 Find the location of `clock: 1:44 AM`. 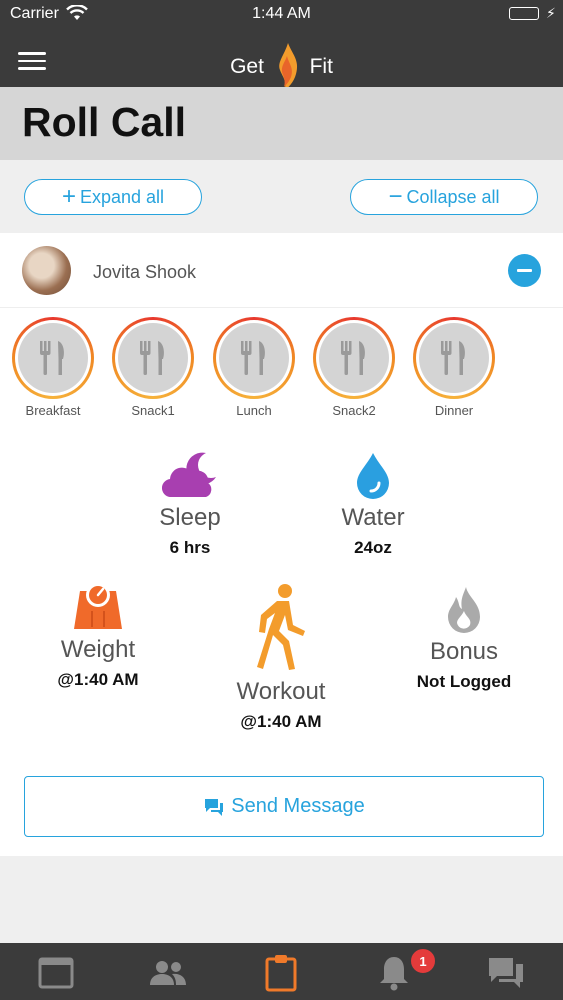

clock: 1:44 AM is located at coordinates (281, 13).